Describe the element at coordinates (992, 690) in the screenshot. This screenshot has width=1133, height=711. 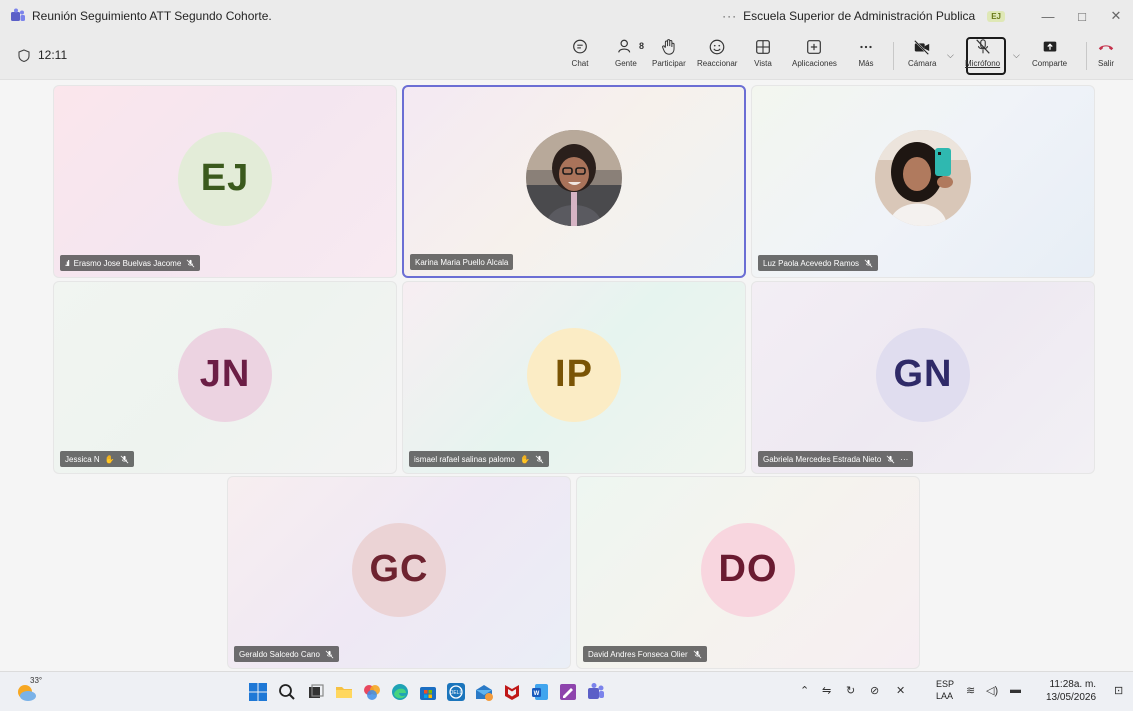
I see `volume-icon: ◁)` at that location.